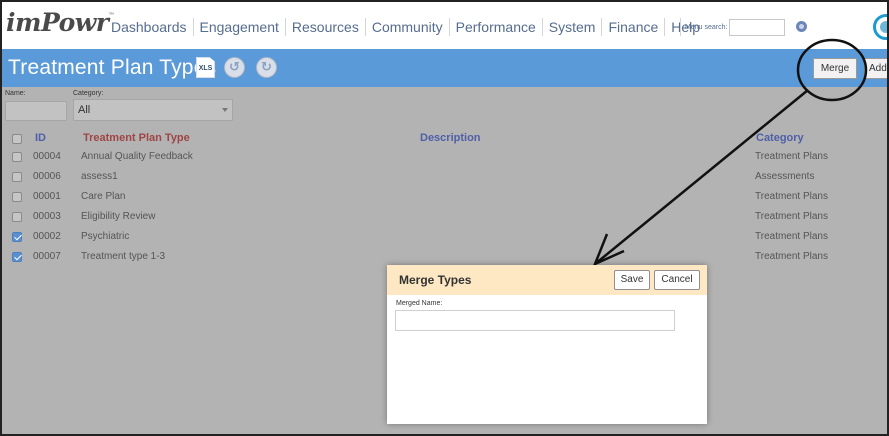  What do you see at coordinates (47, 156) in the screenshot?
I see `row-id: 00004` at bounding box center [47, 156].